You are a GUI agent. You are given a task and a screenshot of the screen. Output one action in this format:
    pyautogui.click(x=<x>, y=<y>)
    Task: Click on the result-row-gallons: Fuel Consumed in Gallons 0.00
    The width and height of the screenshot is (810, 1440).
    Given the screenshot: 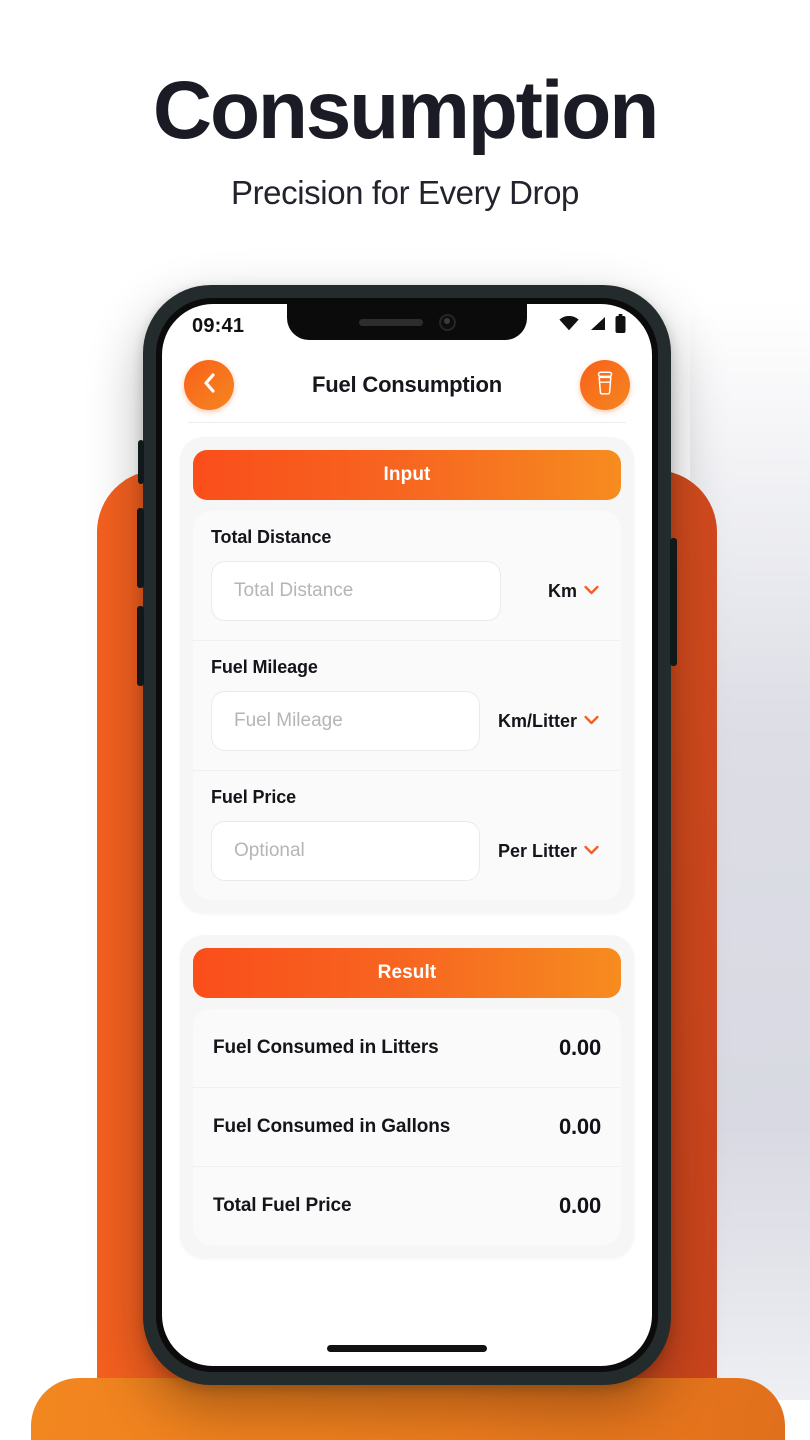 What is the action you would take?
    pyautogui.click(x=407, y=1127)
    